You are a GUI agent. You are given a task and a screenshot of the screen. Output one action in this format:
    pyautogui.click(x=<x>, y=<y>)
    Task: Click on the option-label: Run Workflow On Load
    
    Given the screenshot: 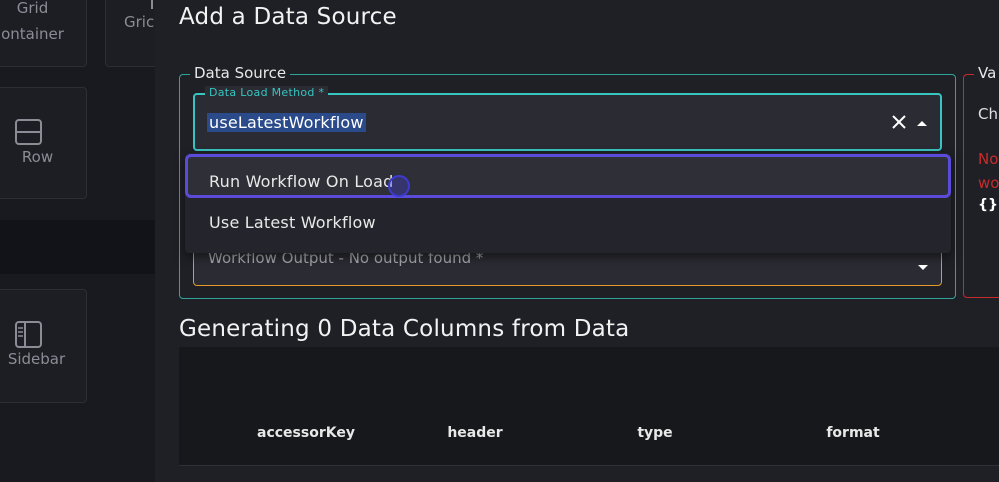 What is the action you would take?
    pyautogui.click(x=301, y=181)
    